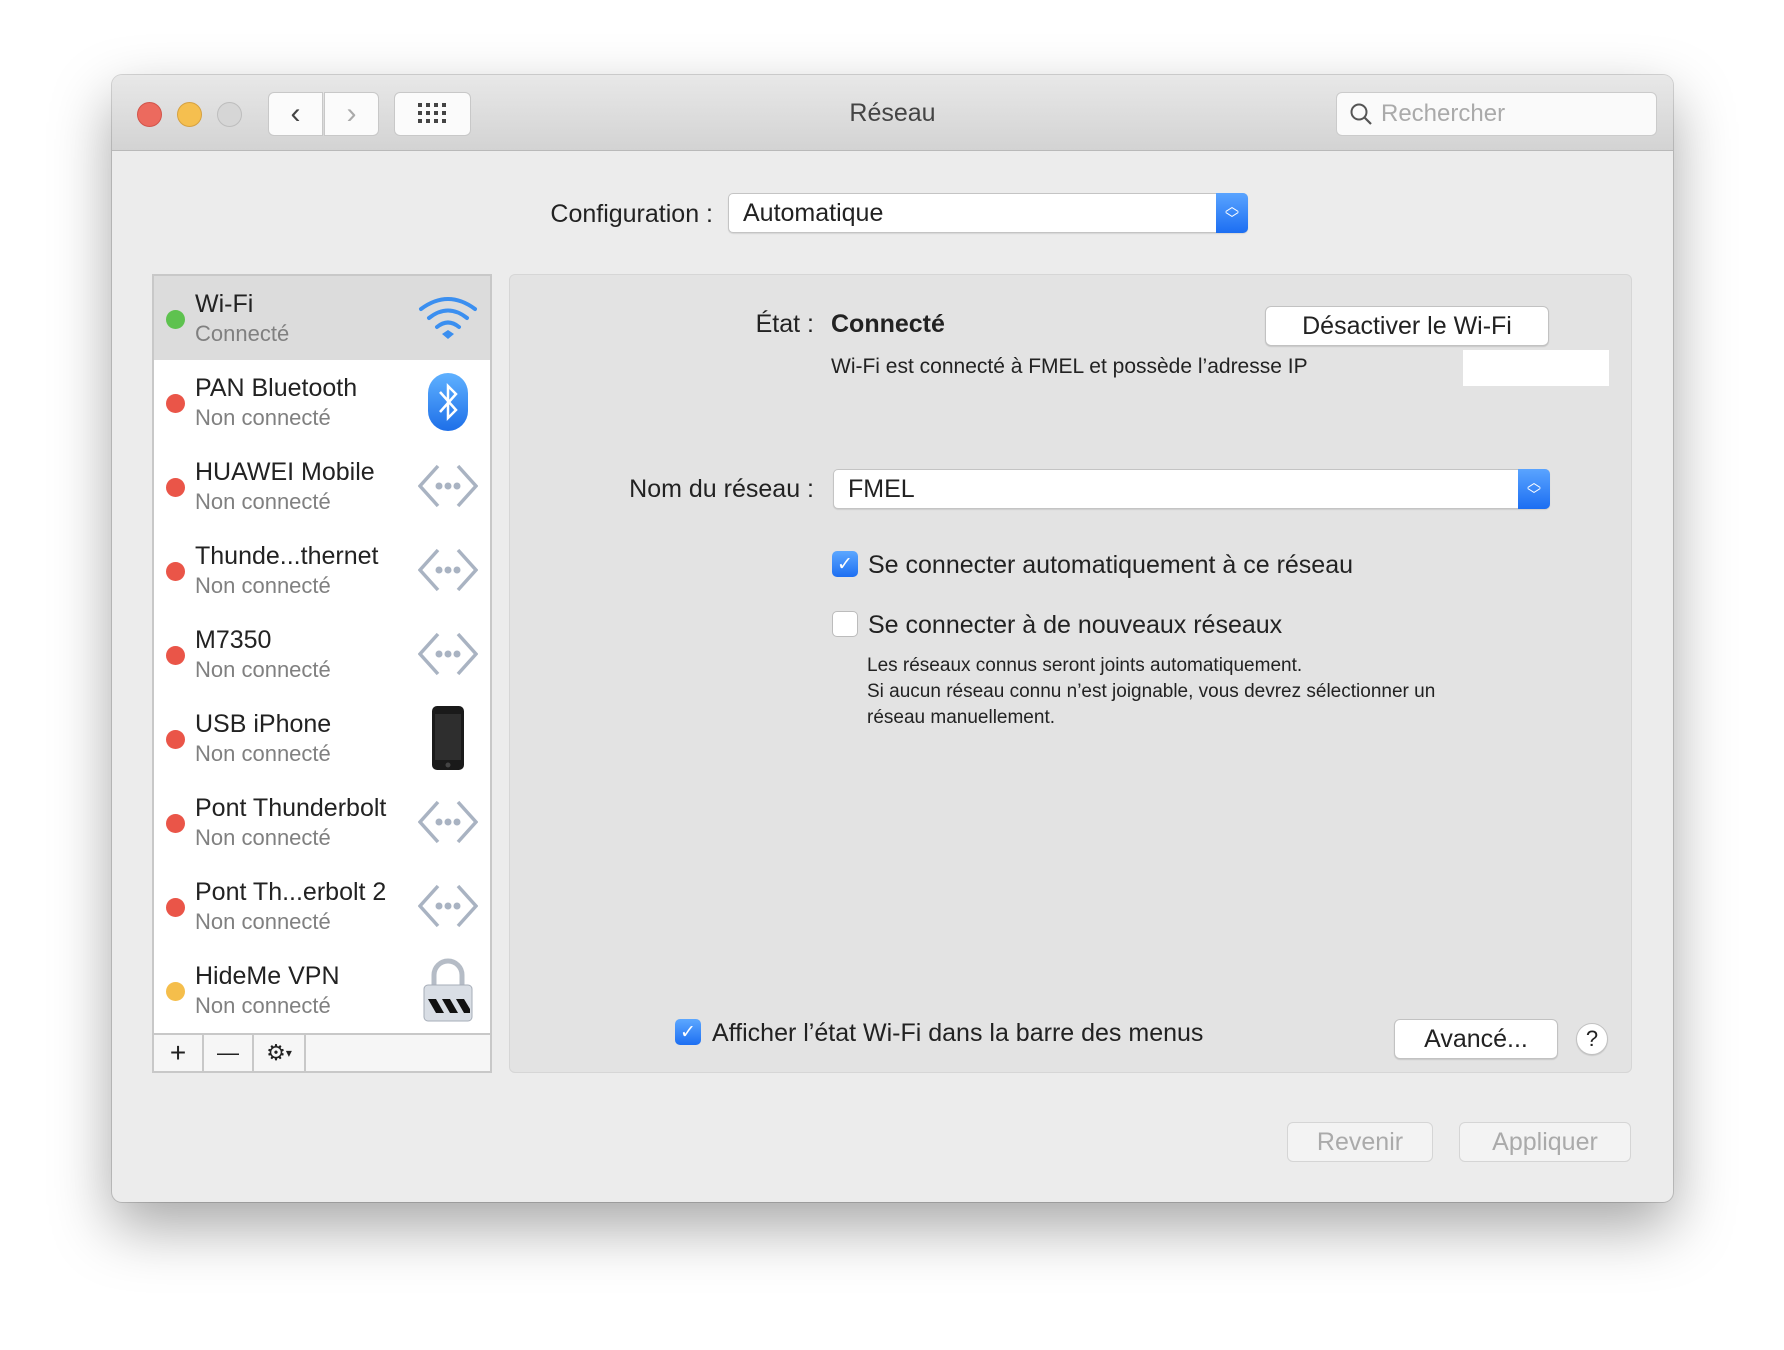 The image size is (1784, 1350). Describe the element at coordinates (1360, 1142) in the screenshot. I see `revert-button: Revenir` at that location.